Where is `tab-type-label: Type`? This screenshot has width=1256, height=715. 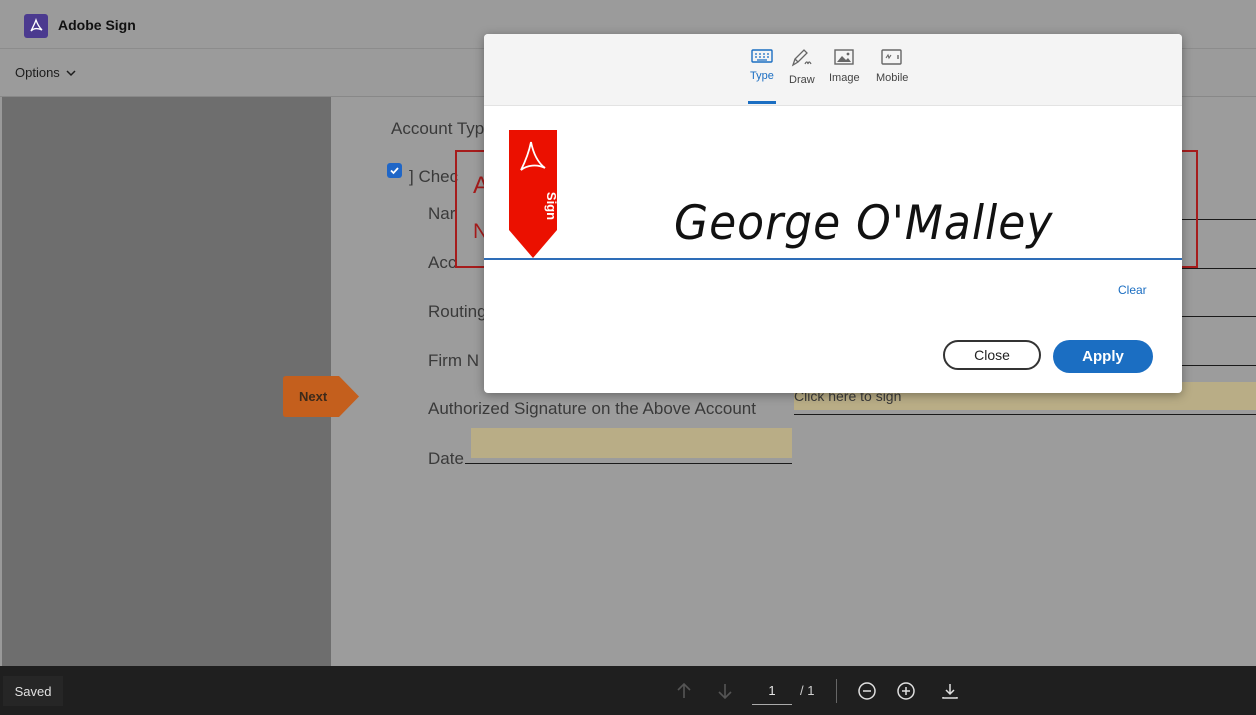 tab-type-label: Type is located at coordinates (762, 76).